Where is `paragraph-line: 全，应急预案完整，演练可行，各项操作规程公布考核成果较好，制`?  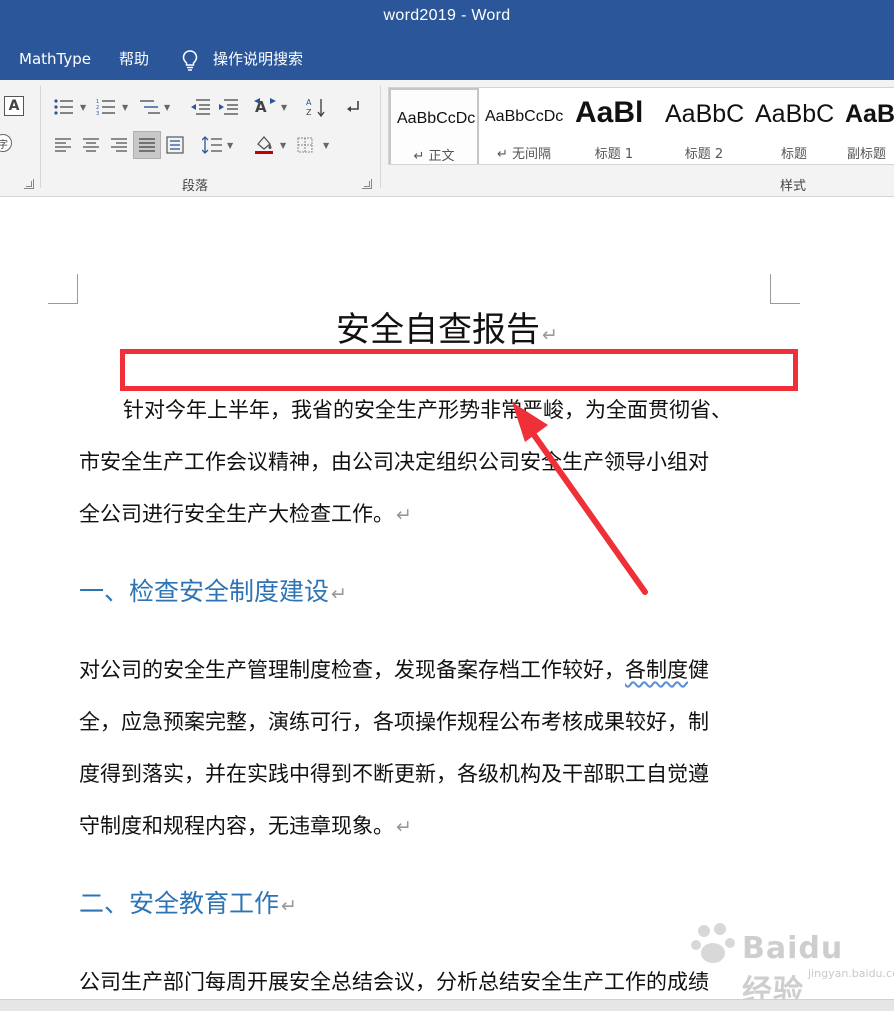
paragraph-line: 全，应急预案完整，演练可行，各项操作规程公布考核成果较好，制 is located at coordinates (394, 722).